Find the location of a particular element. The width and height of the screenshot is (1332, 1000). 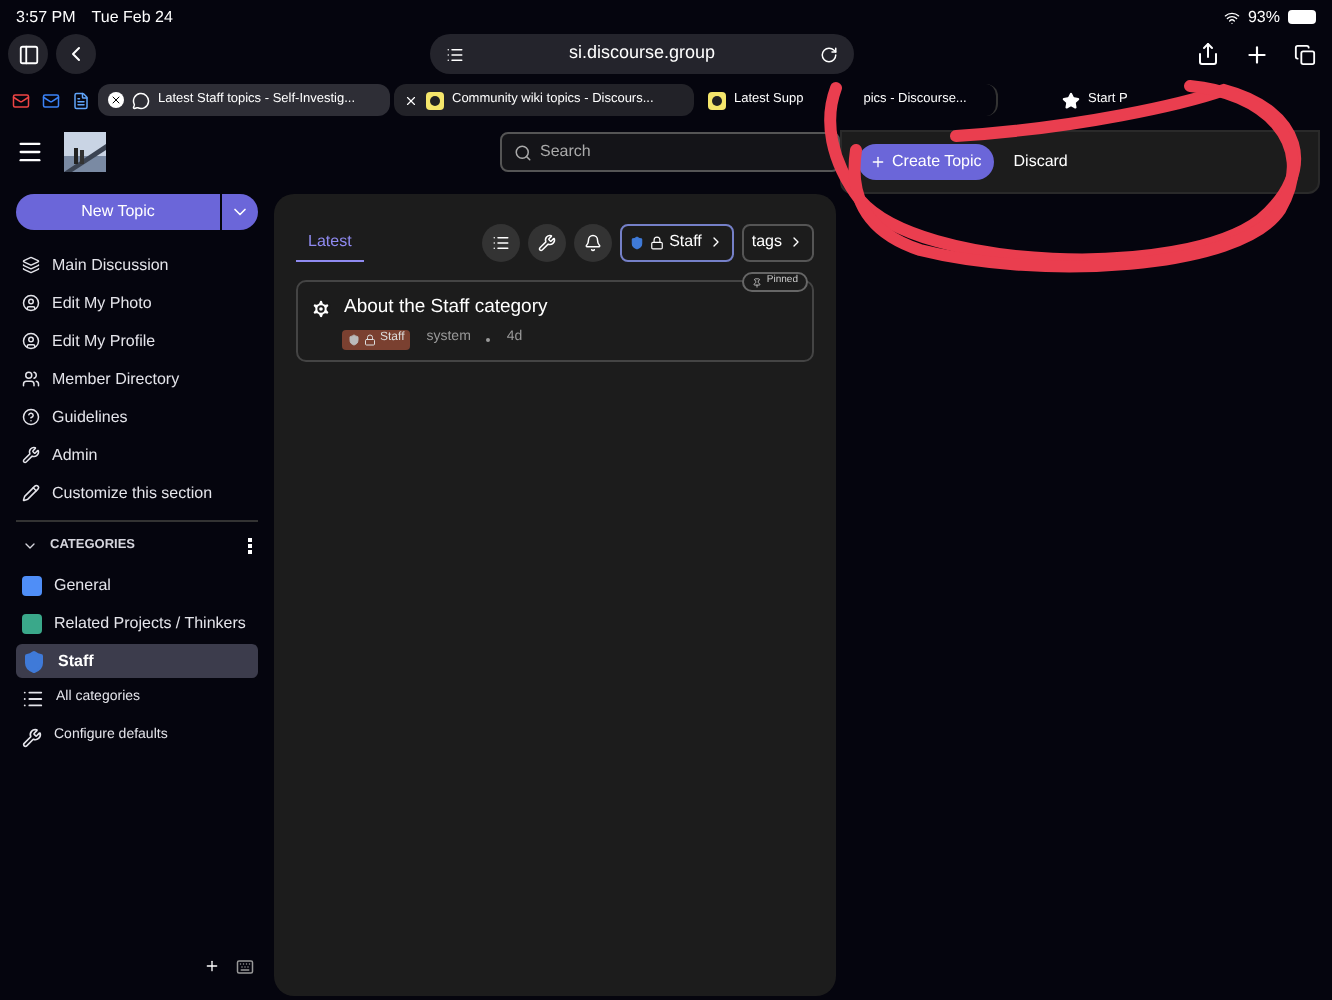

discard-button: Discard is located at coordinates (1040, 162).